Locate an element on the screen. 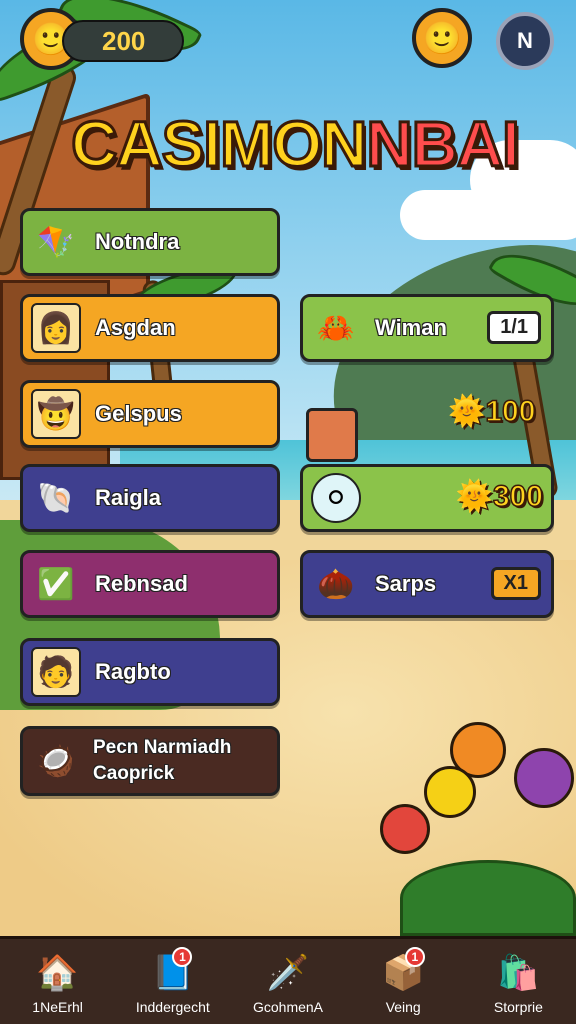 This screenshot has height=1024, width=576. pearl-icon: ⚪ is located at coordinates (336, 498).